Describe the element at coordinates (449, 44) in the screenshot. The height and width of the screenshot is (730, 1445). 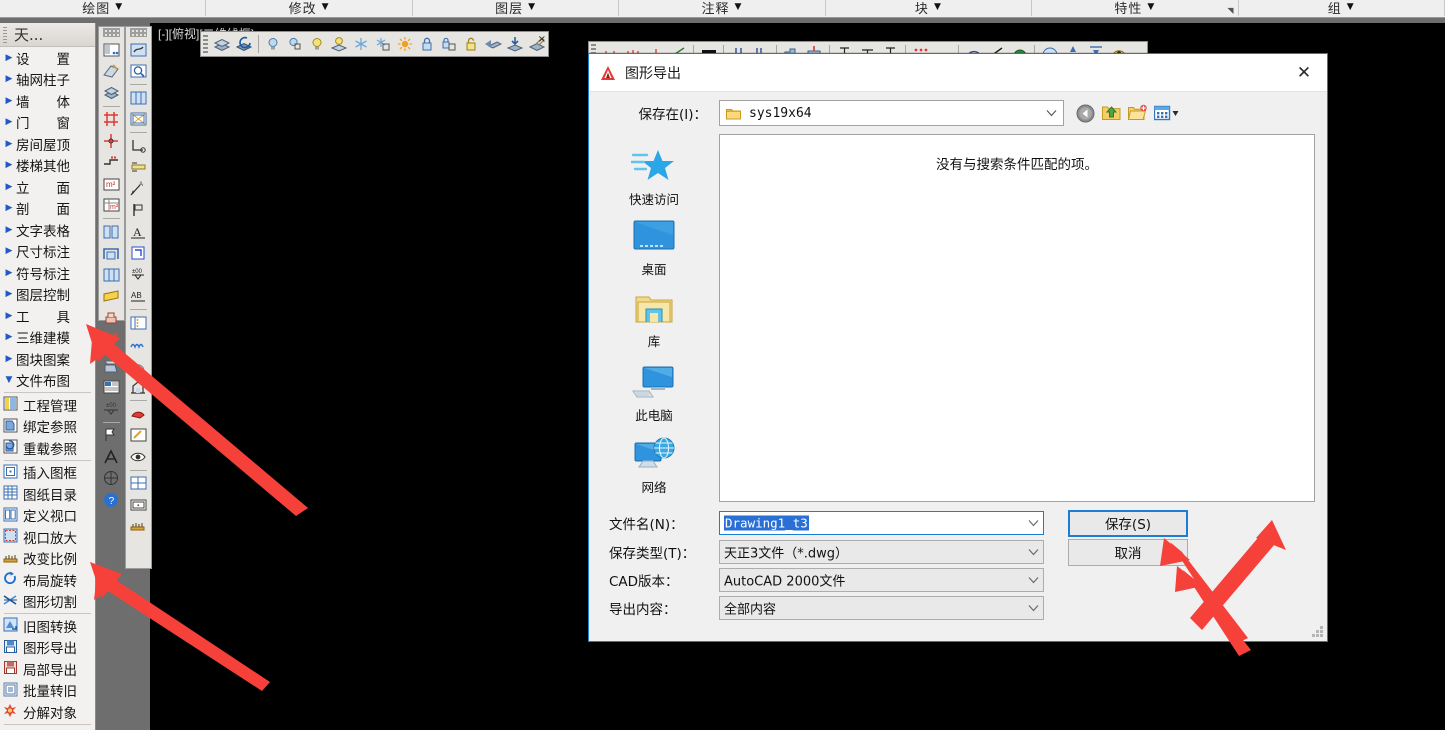
I see `lock-object-icon` at that location.